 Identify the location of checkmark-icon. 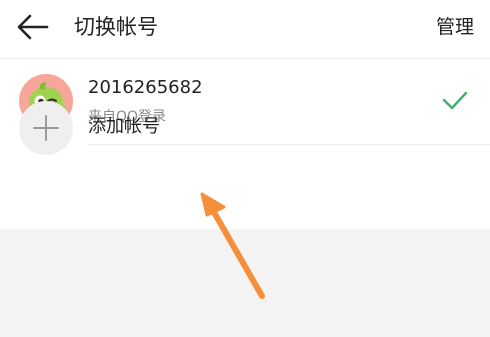
(455, 100).